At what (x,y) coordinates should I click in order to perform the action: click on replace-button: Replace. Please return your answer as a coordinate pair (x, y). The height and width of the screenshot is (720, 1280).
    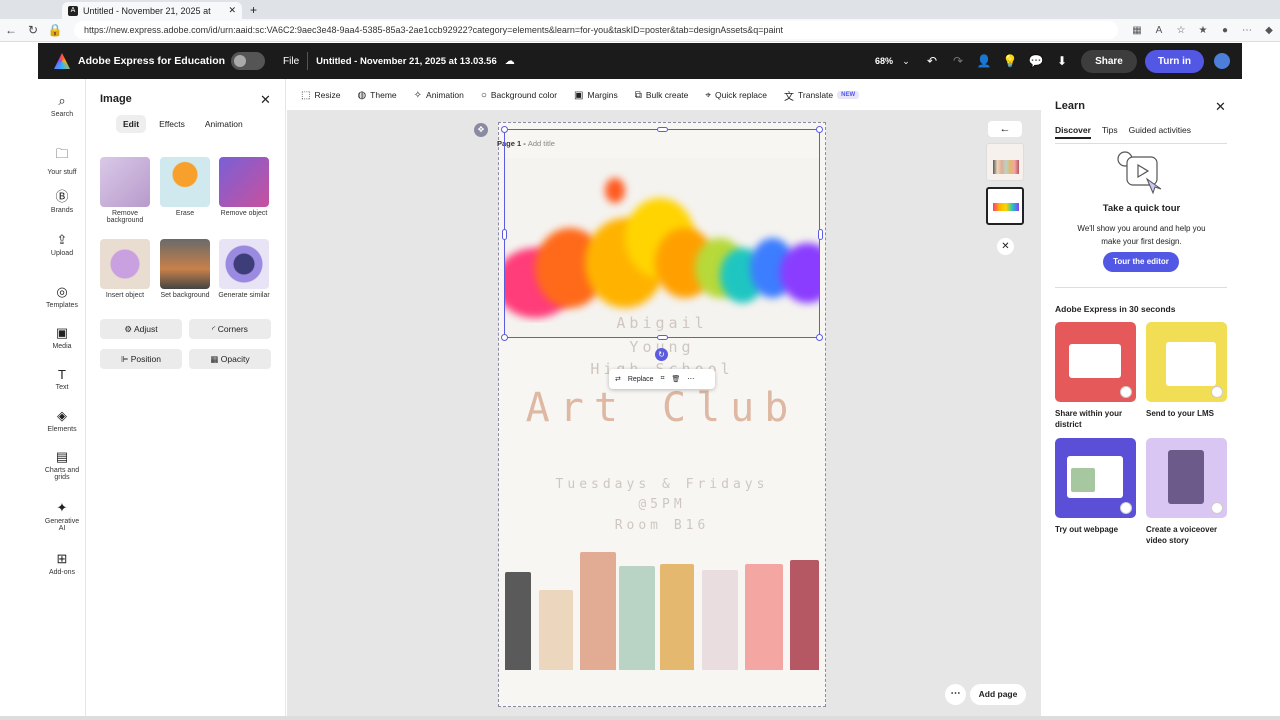
    Looking at the image, I should click on (641, 379).